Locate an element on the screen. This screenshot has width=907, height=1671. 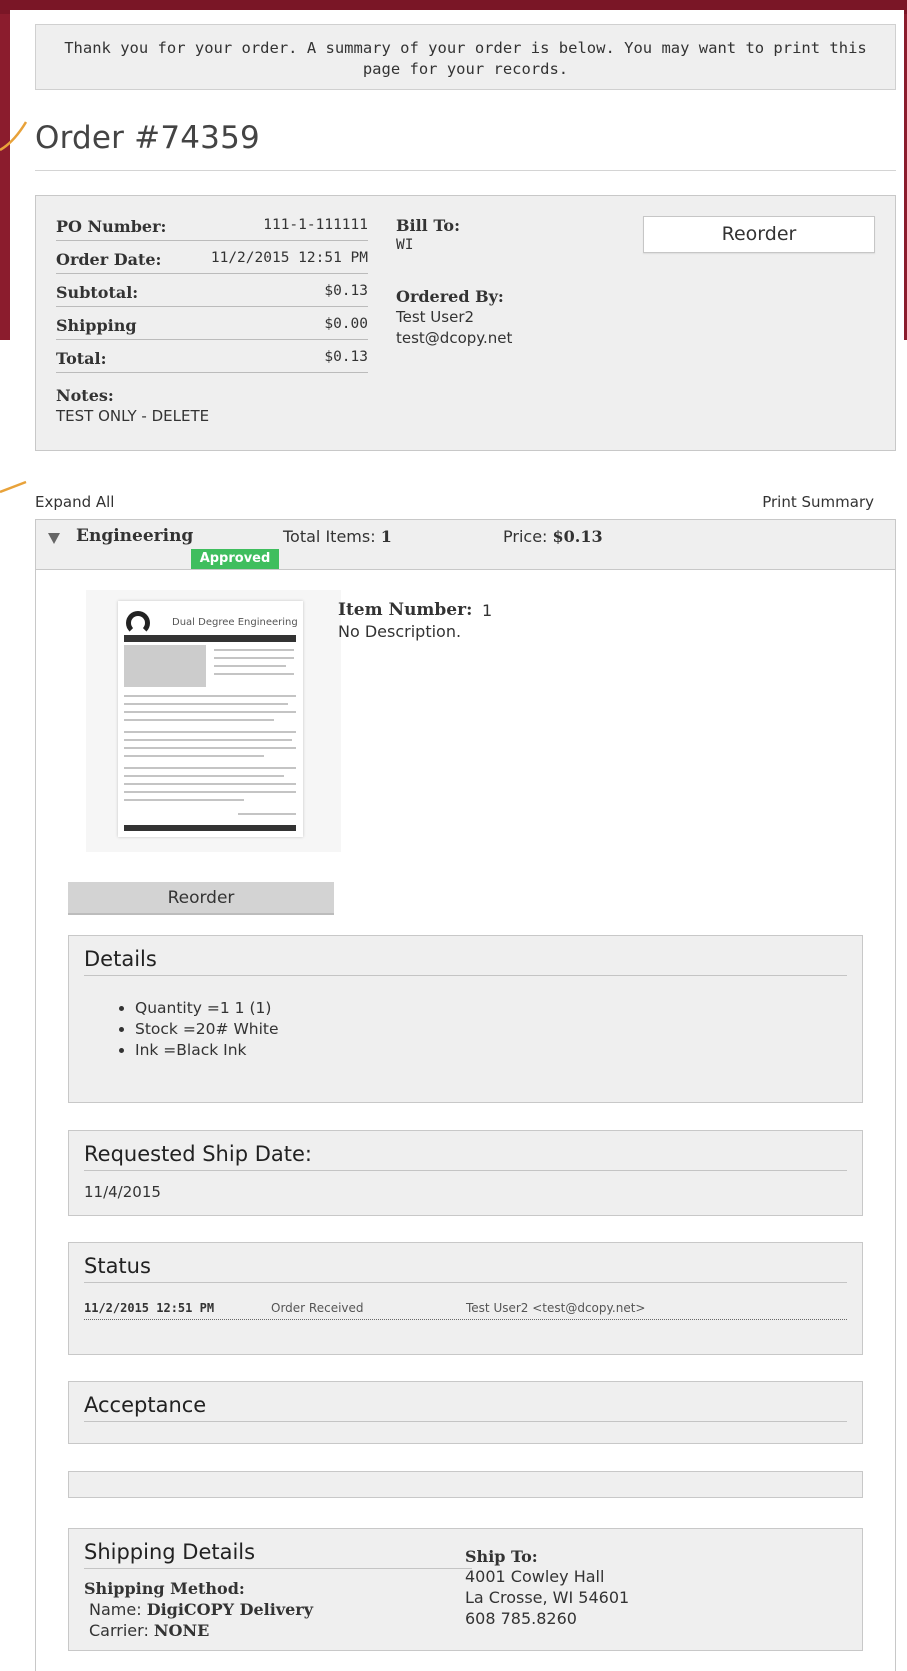
ship-date-divider is located at coordinates (465, 1170).